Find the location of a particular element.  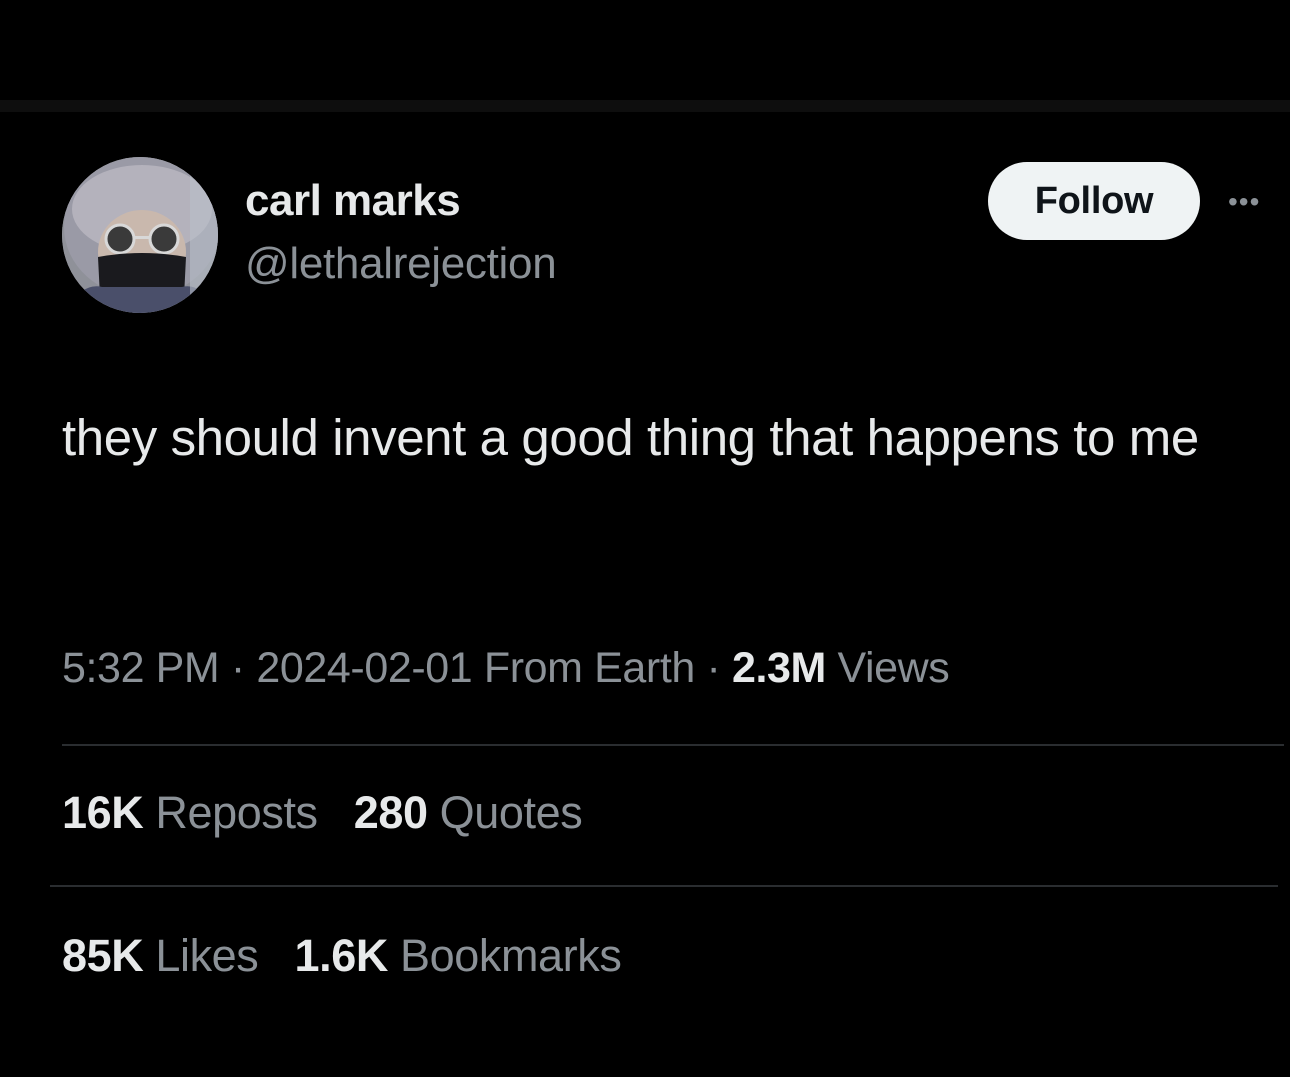

follow-button: Follow is located at coordinates (1094, 201).